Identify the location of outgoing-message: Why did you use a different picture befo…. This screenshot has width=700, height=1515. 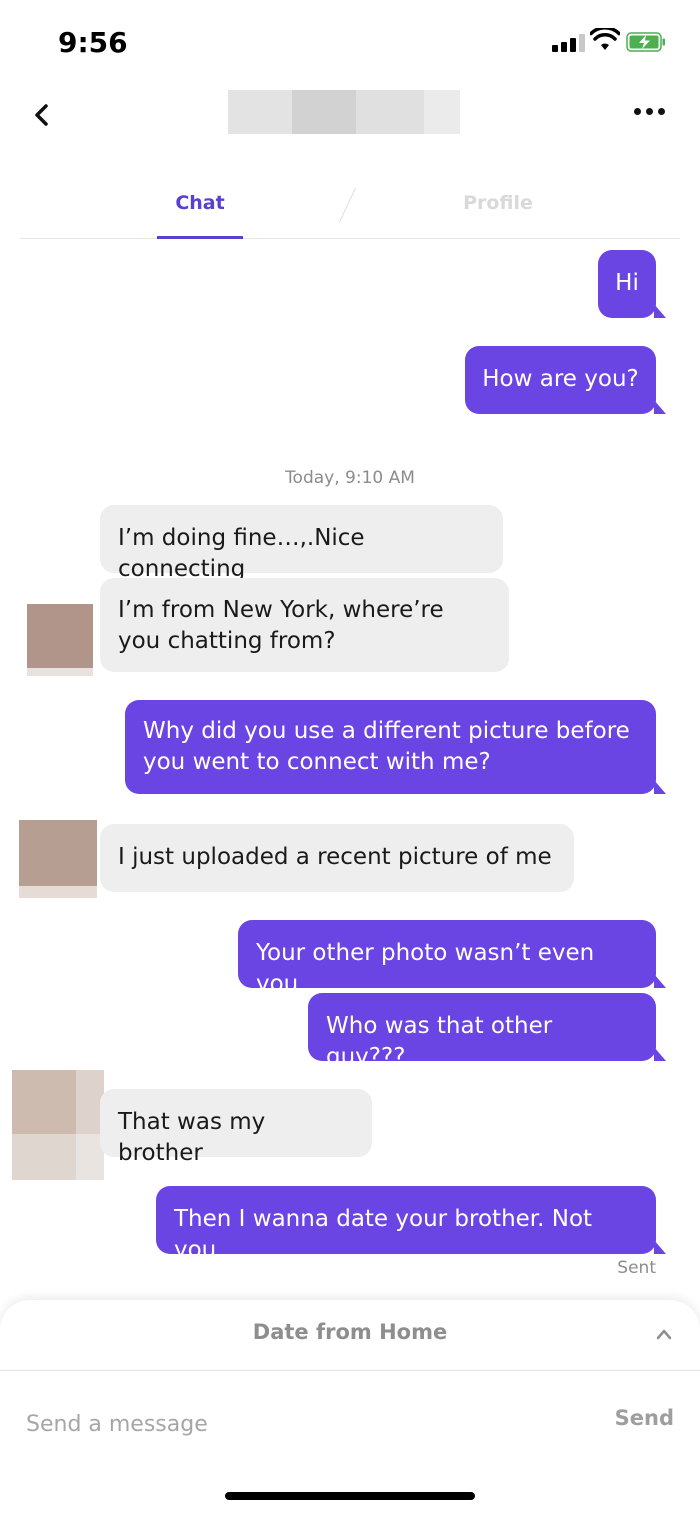
(395, 747).